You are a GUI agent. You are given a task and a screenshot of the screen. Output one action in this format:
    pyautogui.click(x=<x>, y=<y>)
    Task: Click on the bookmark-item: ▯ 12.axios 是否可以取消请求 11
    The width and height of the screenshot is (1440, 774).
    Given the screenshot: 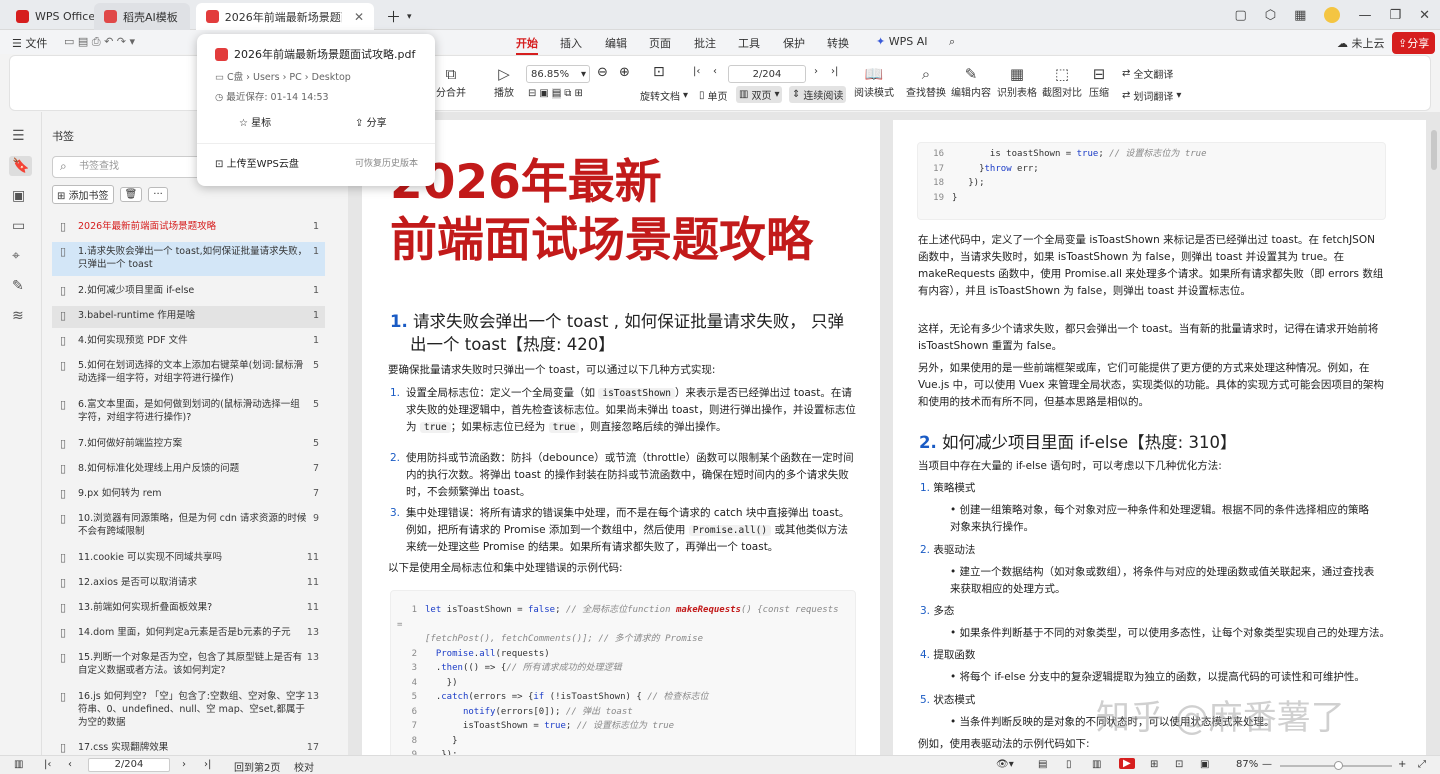 What is the action you would take?
    pyautogui.click(x=188, y=584)
    